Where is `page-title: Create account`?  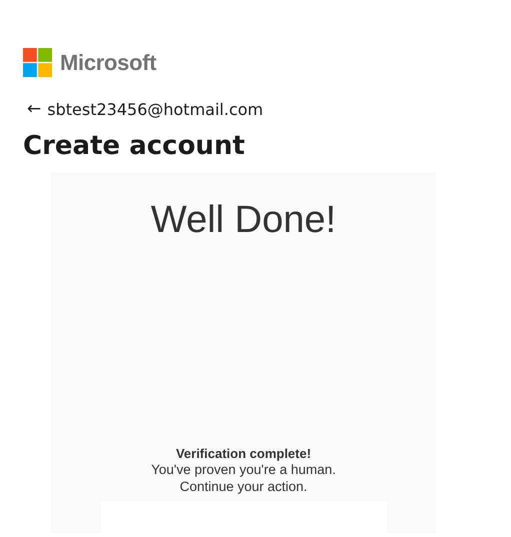
page-title: Create account is located at coordinates (134, 146).